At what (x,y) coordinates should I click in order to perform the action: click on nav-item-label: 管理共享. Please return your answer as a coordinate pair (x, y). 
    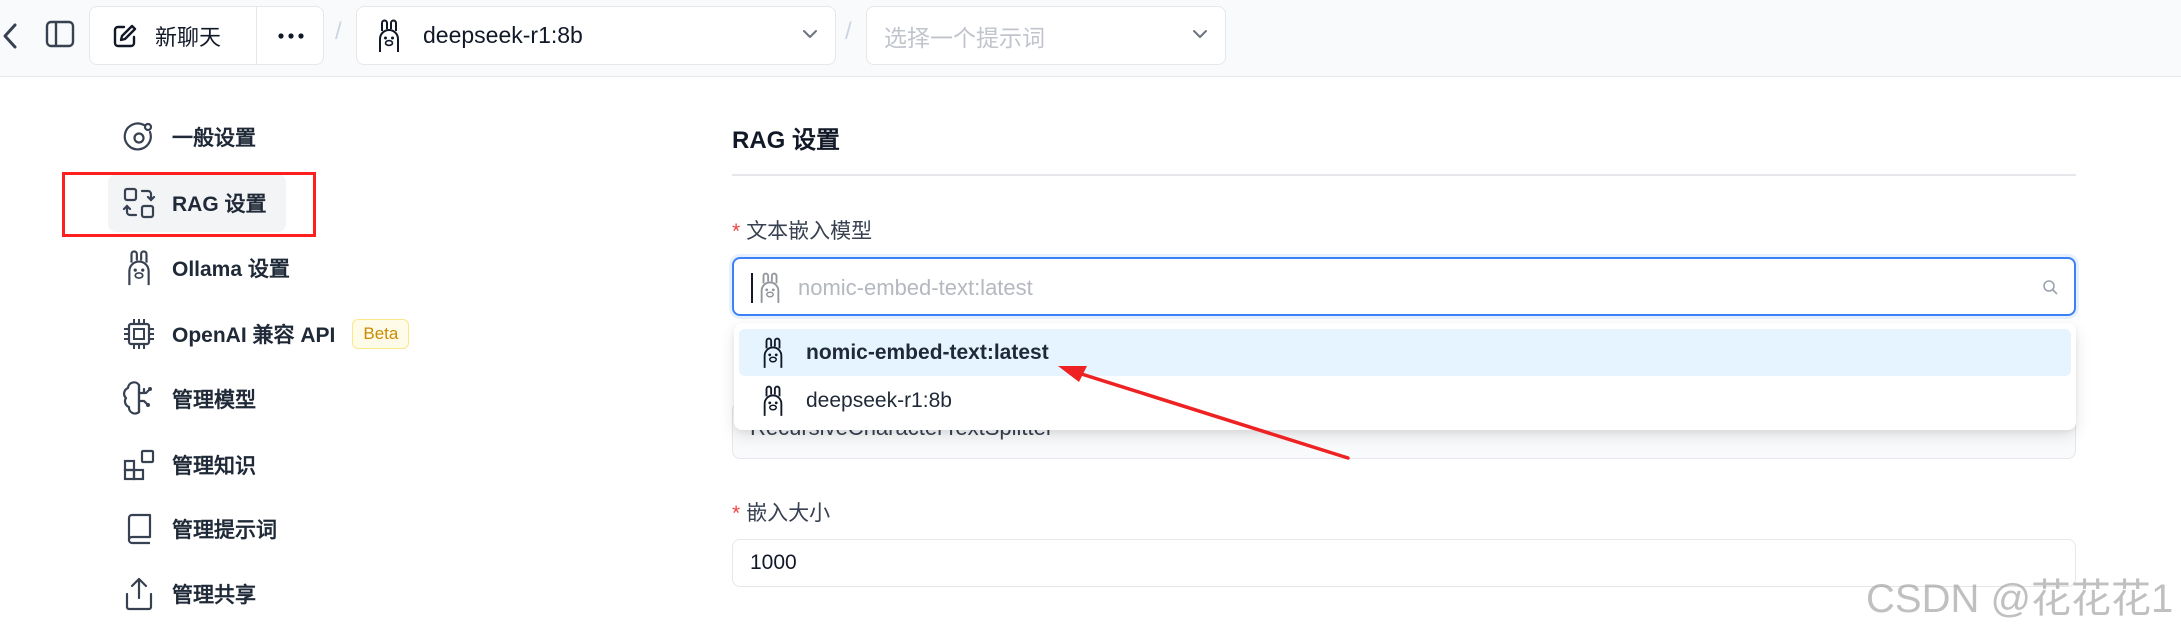
    Looking at the image, I should click on (214, 595).